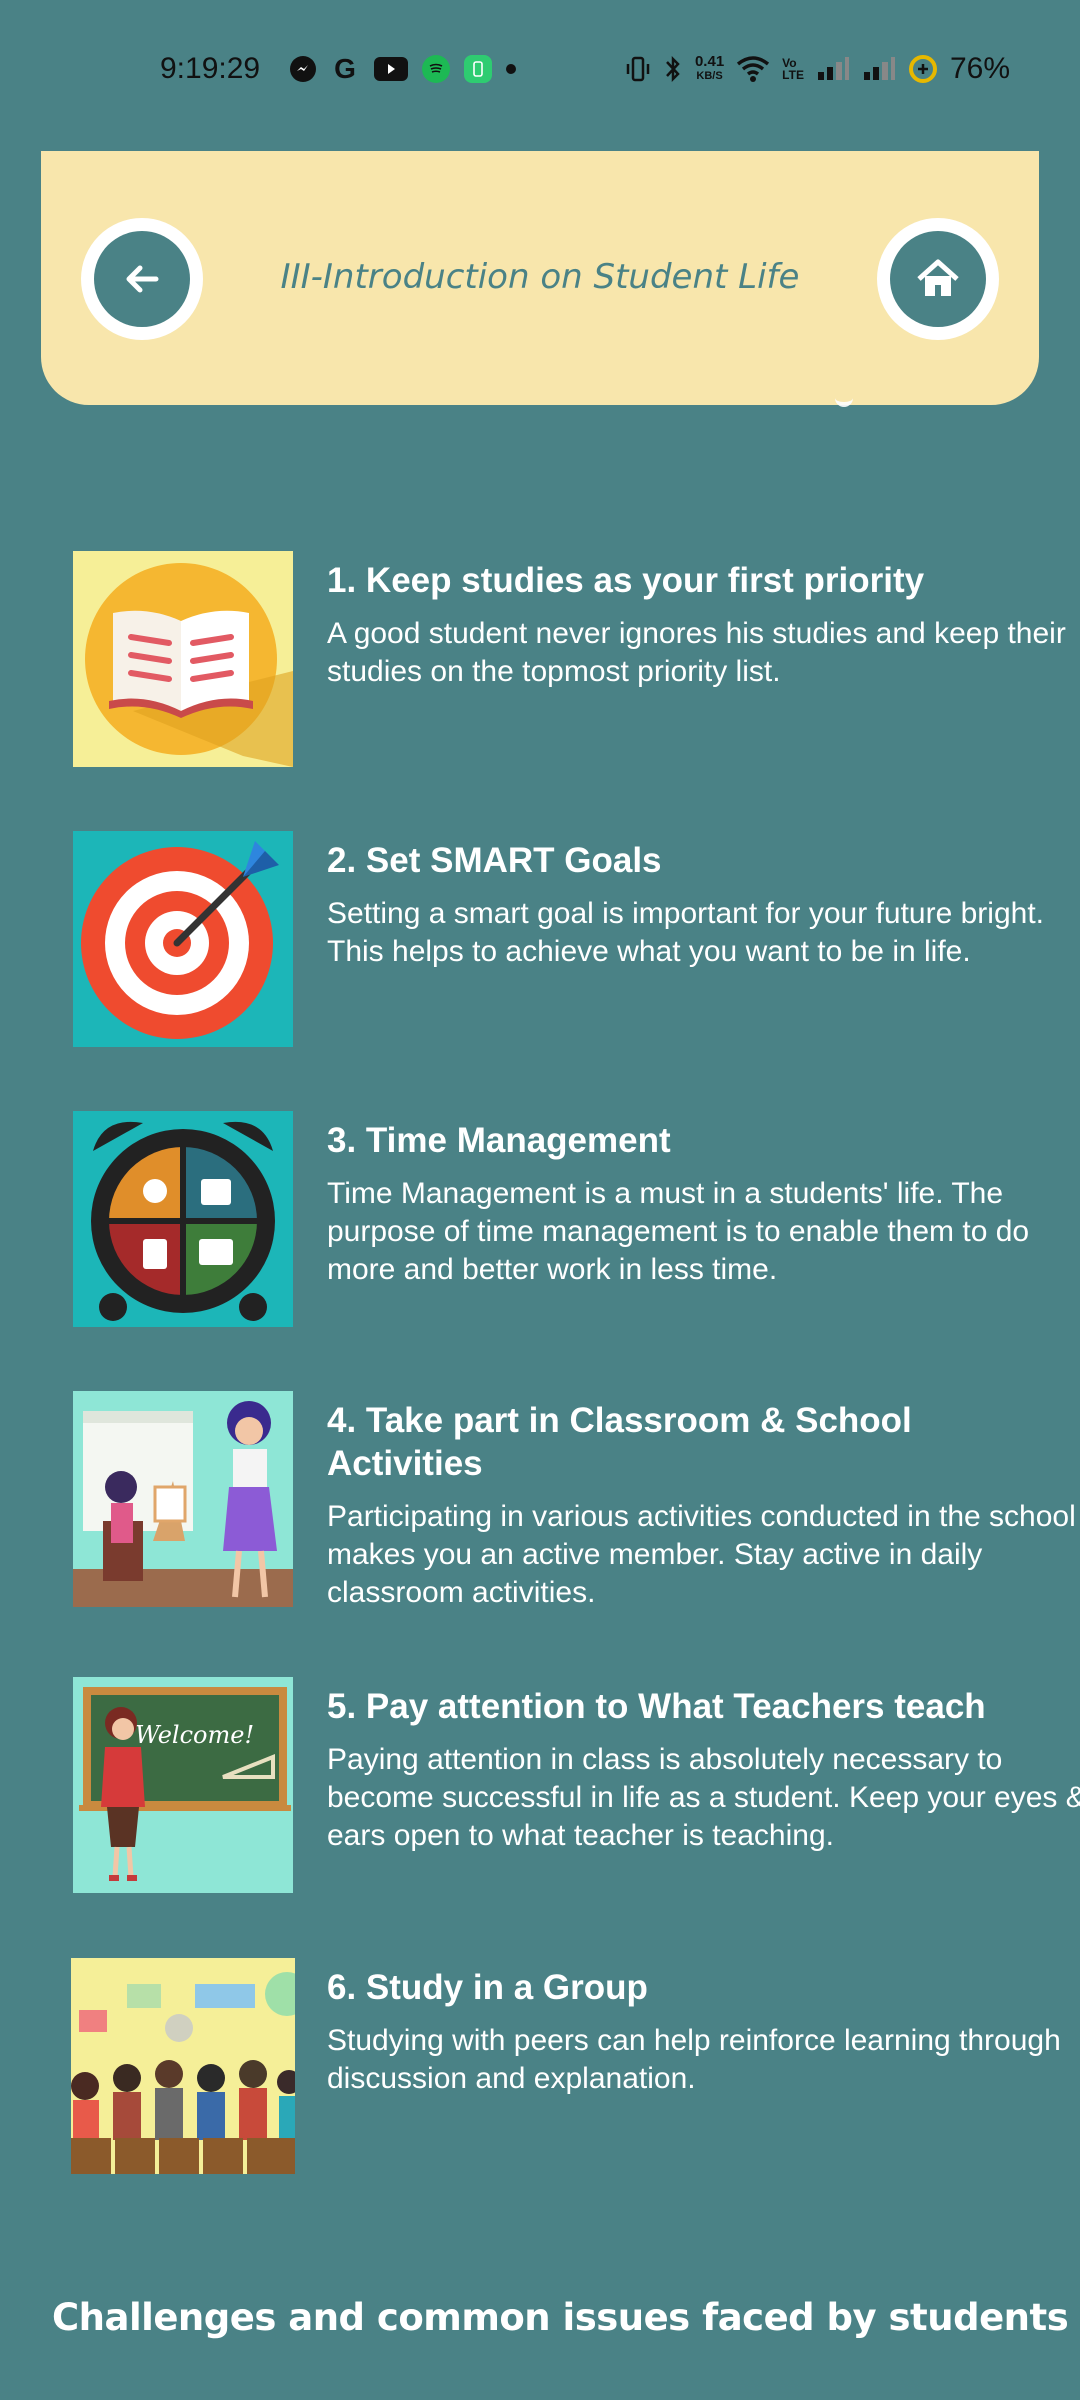  I want to click on more-notifications-dot, so click(511, 69).